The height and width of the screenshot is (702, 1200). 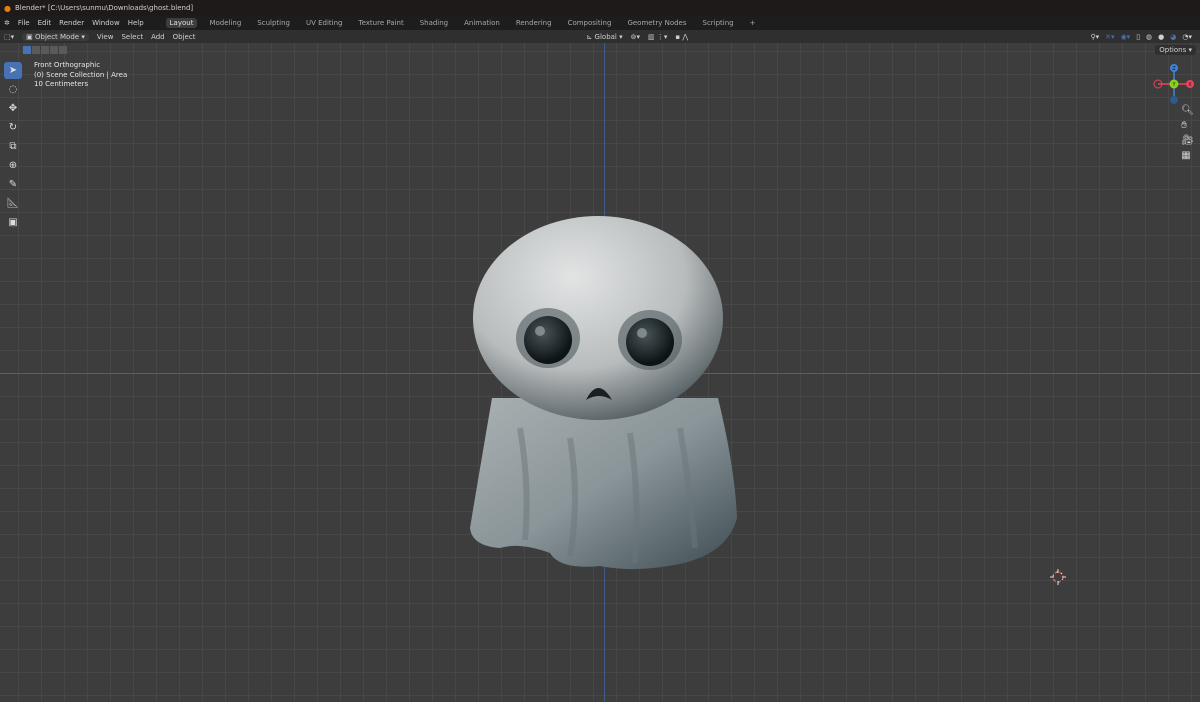 I want to click on orientation-label: Global, so click(x=605, y=36).